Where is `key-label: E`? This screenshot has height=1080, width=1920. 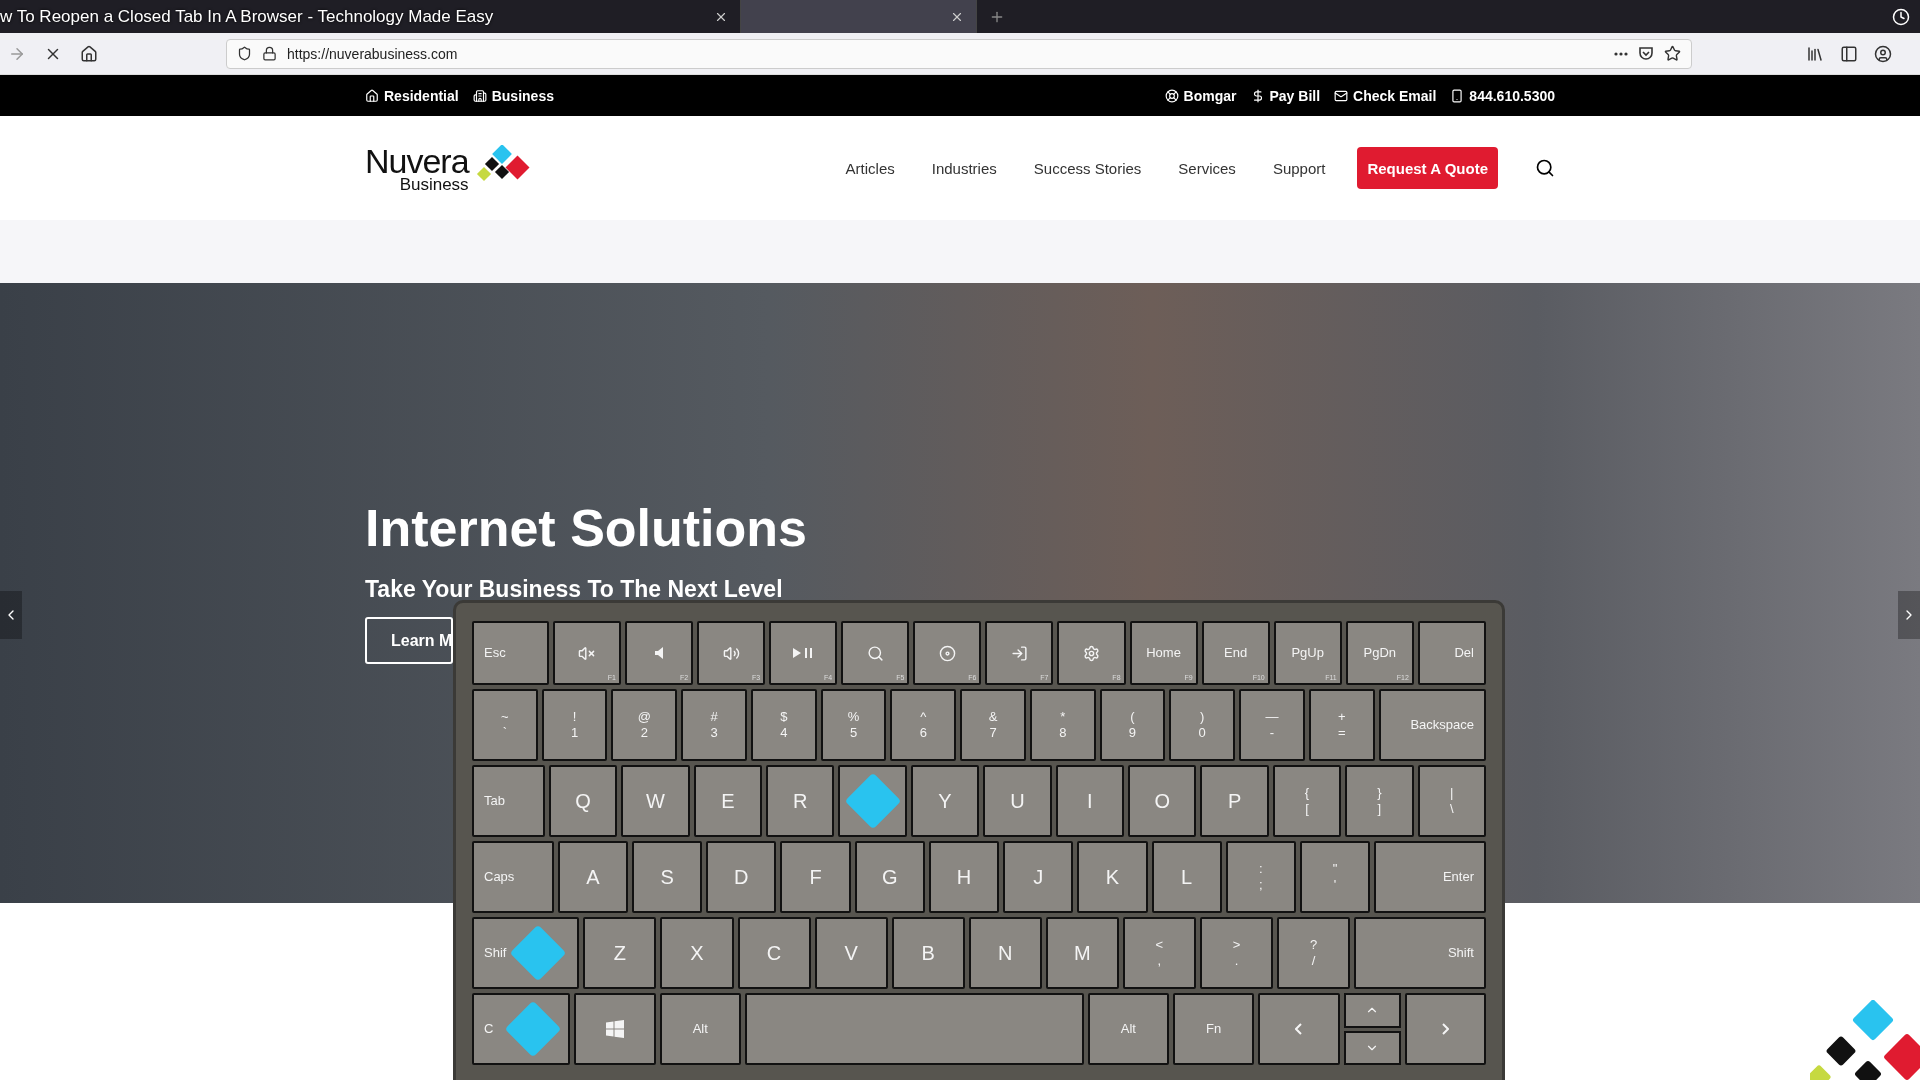 key-label: E is located at coordinates (728, 801).